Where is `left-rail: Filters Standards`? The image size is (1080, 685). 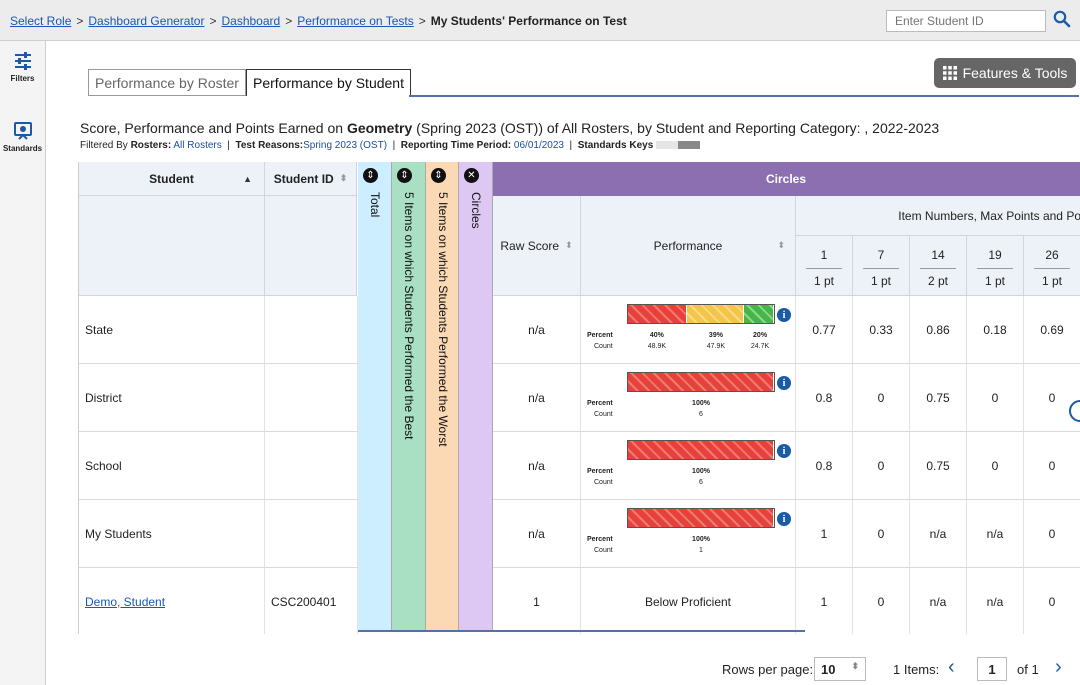
left-rail: Filters Standards is located at coordinates (23, 363).